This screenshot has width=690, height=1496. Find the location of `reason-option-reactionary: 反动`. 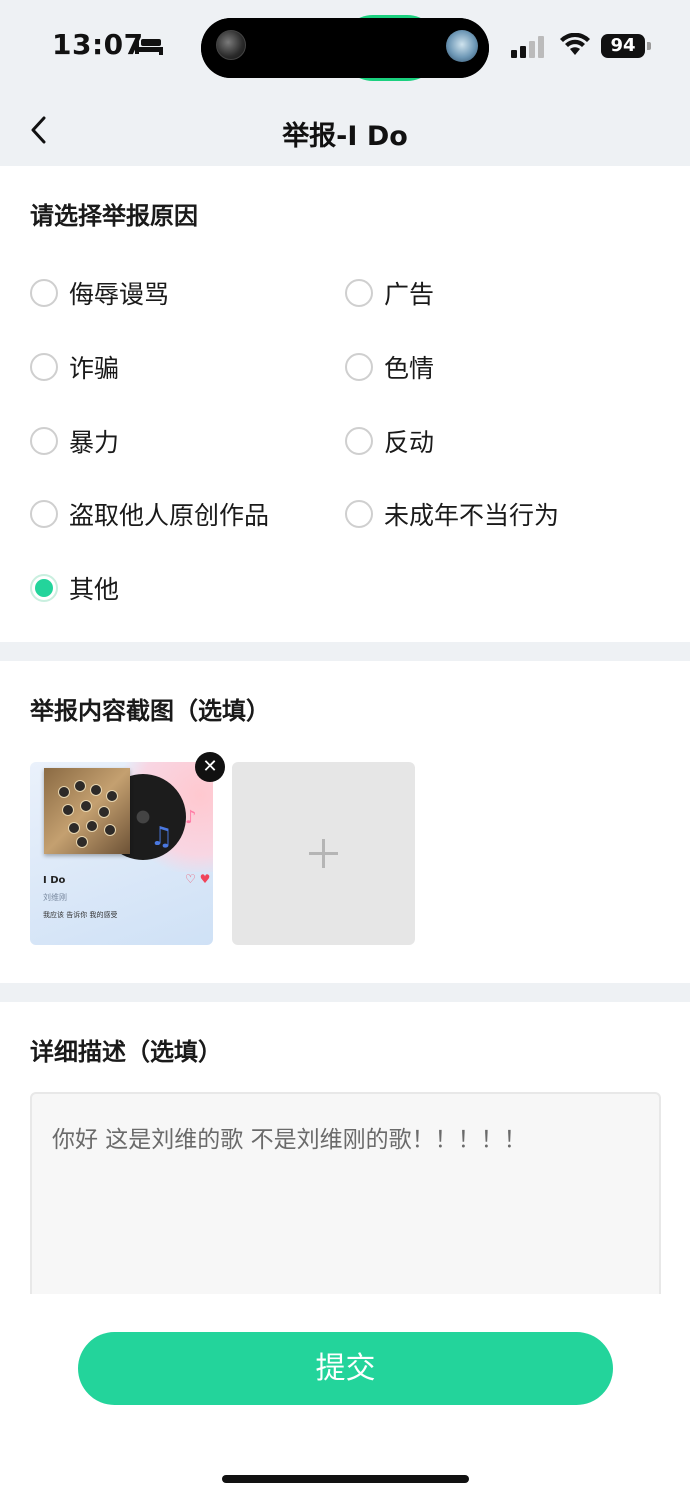

reason-option-reactionary: 反动 is located at coordinates (389, 441).